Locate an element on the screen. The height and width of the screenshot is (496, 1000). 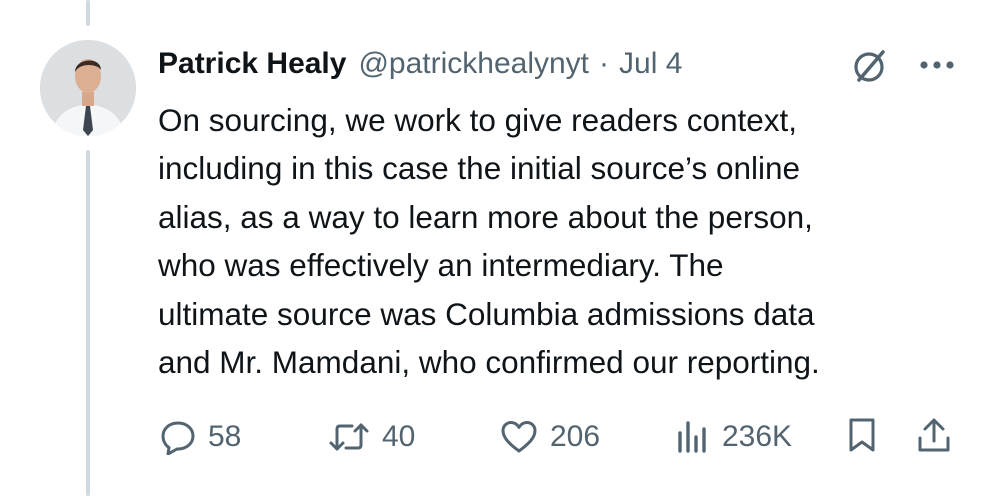
views-button: 236K is located at coordinates (734, 437).